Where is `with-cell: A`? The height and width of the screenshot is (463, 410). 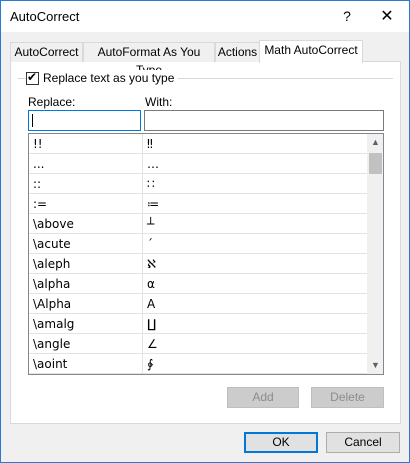
with-cell: A is located at coordinates (151, 304).